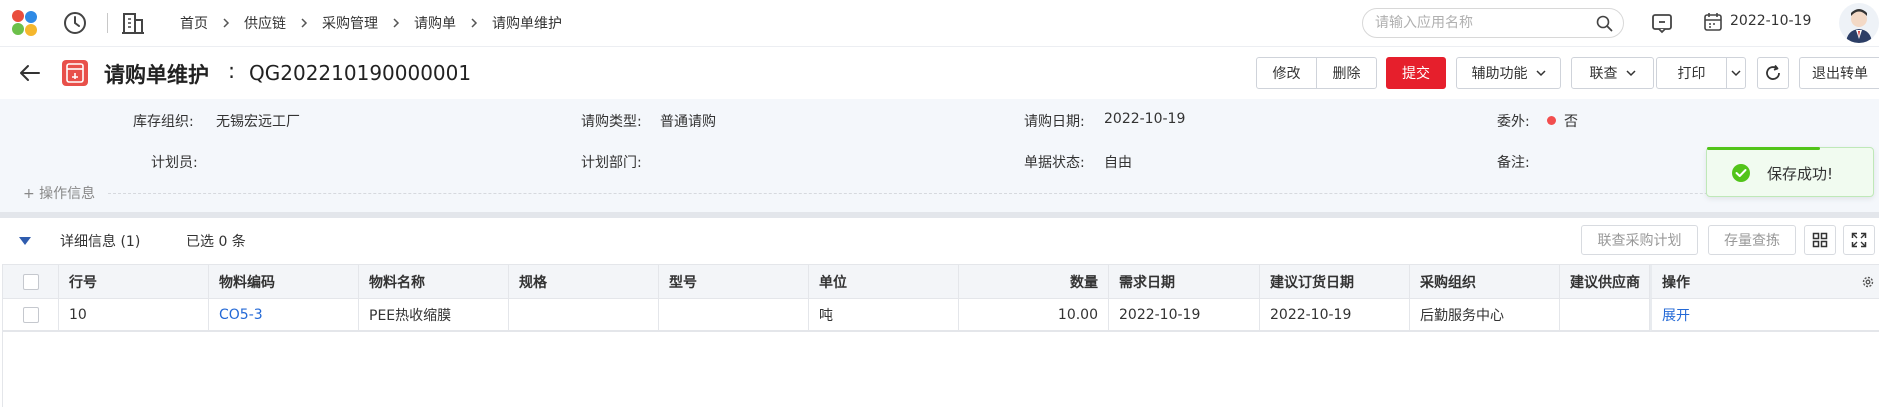 This screenshot has width=1879, height=407. Describe the element at coordinates (1184, 282) in the screenshot. I see `col-header-need-date: 需求日期` at that location.